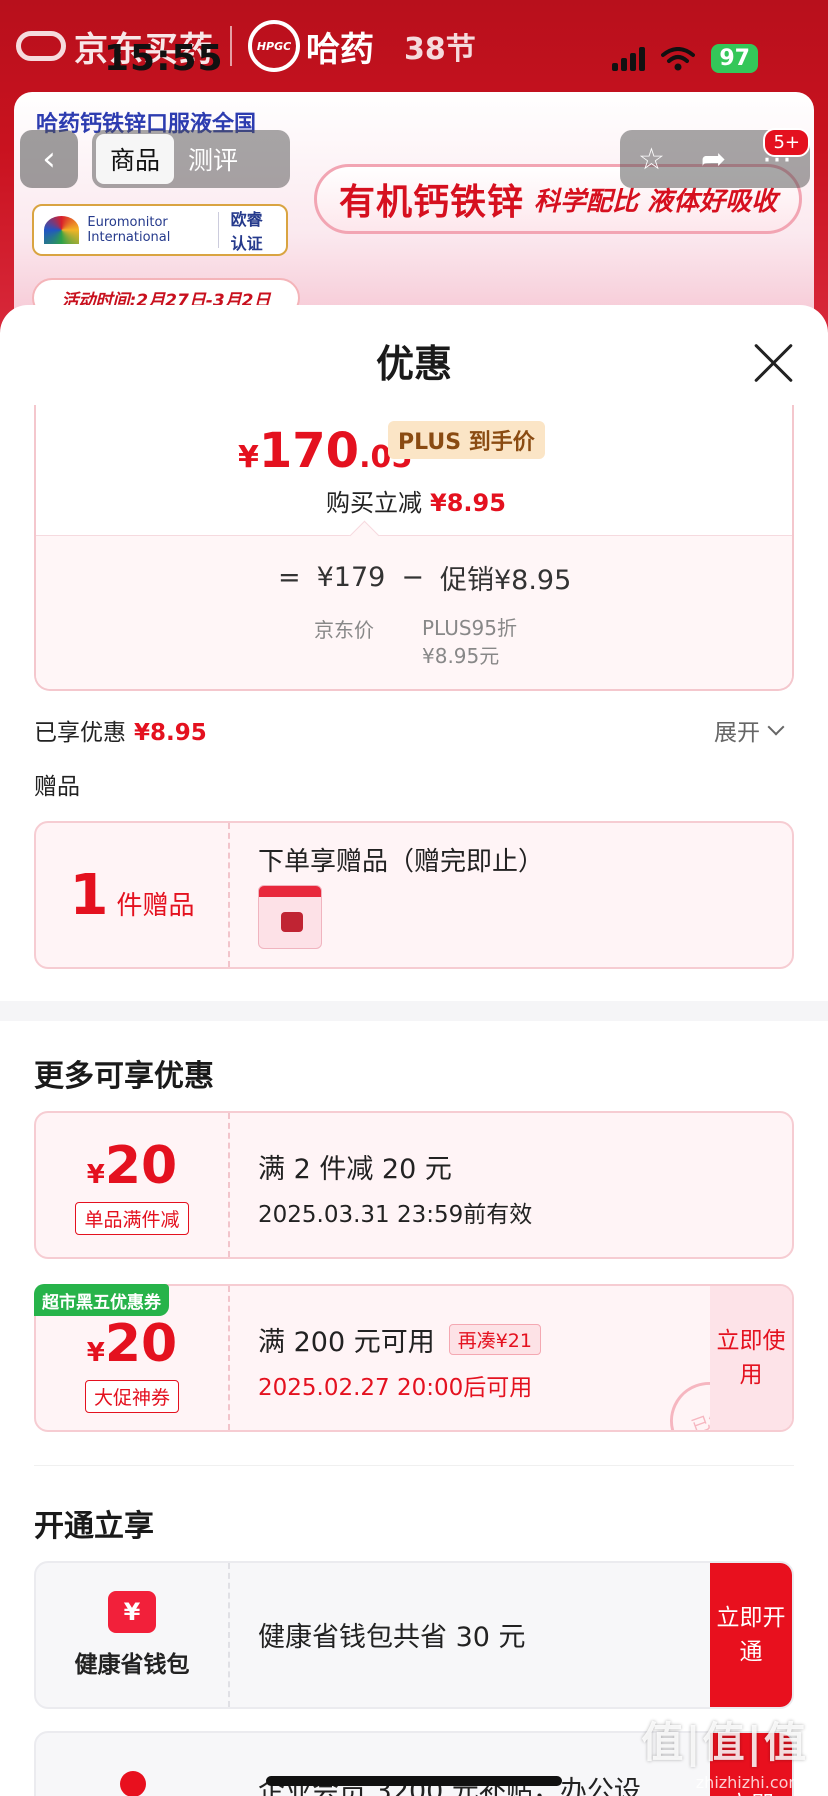  Describe the element at coordinates (416, 503) in the screenshot. I see `instant-reduction: 购买立减 ¥8.95` at that location.